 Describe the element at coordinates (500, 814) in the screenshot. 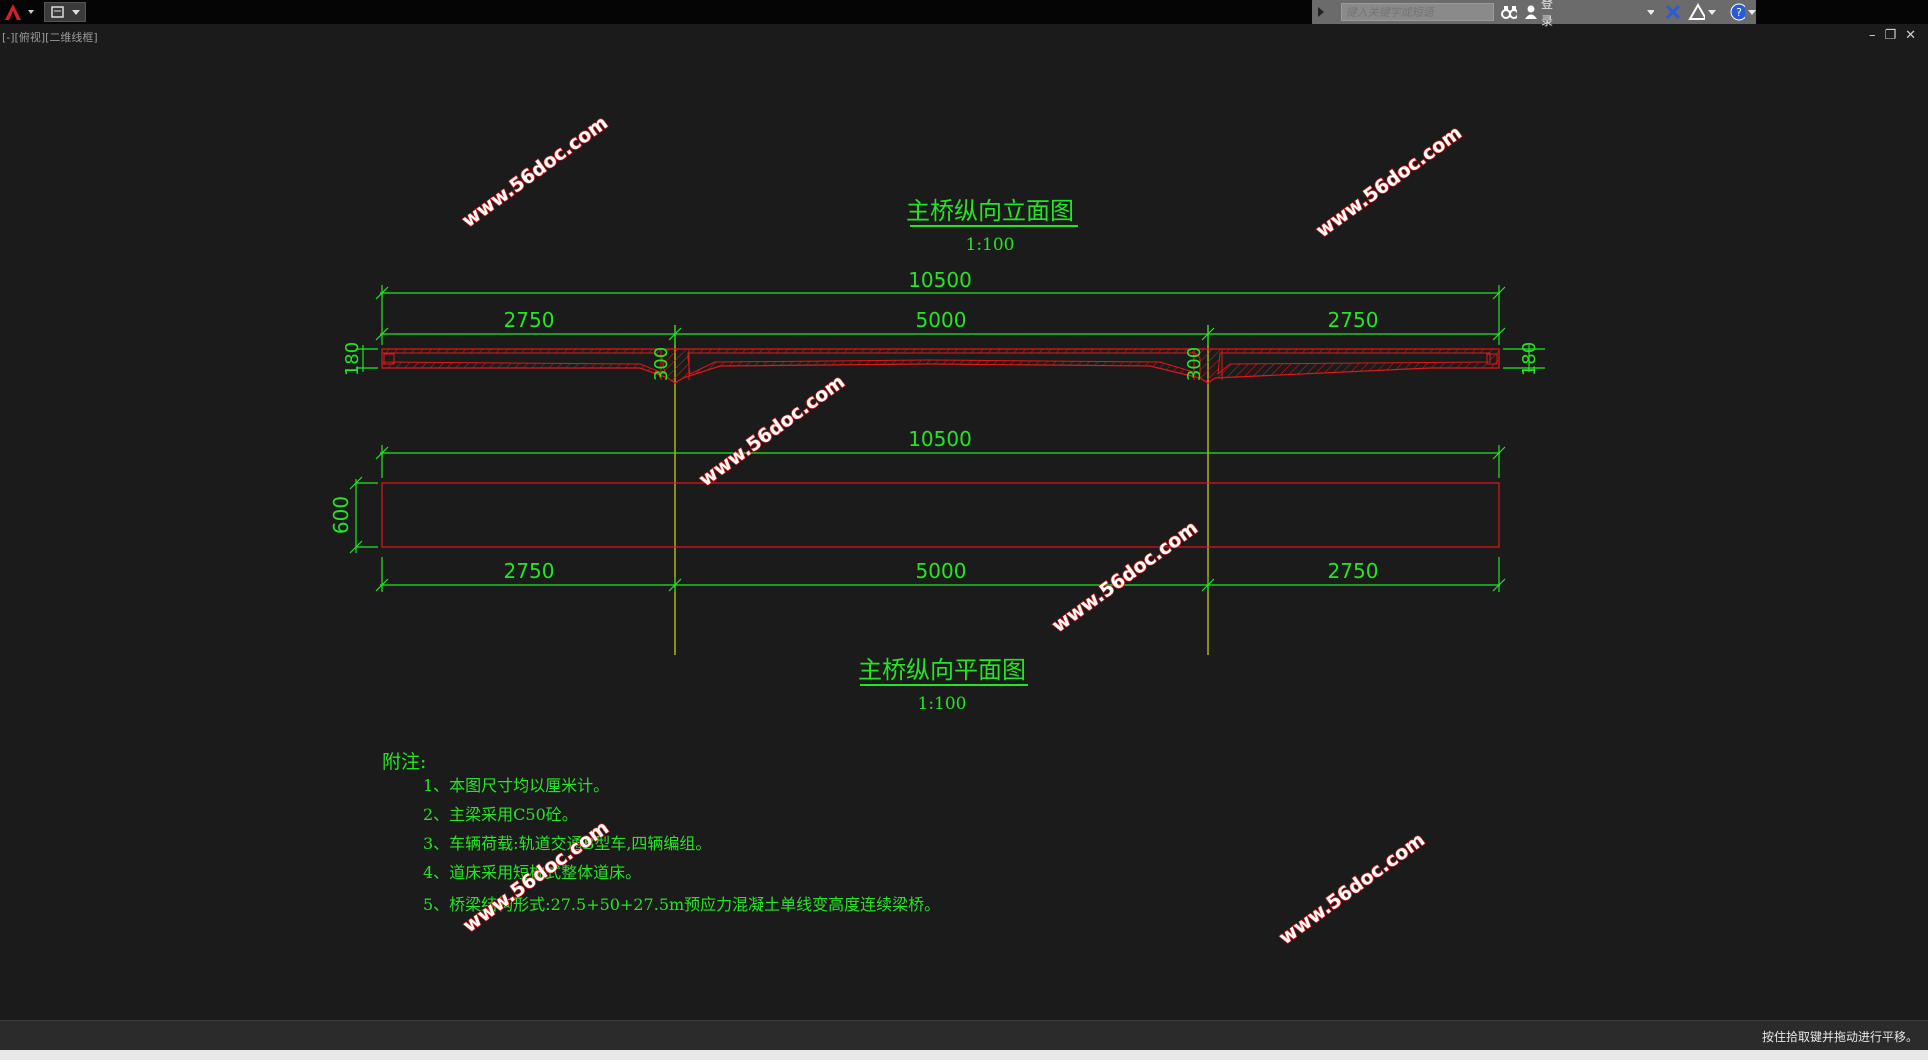

I see `note-2: 2、主梁采用C50砼。` at that location.